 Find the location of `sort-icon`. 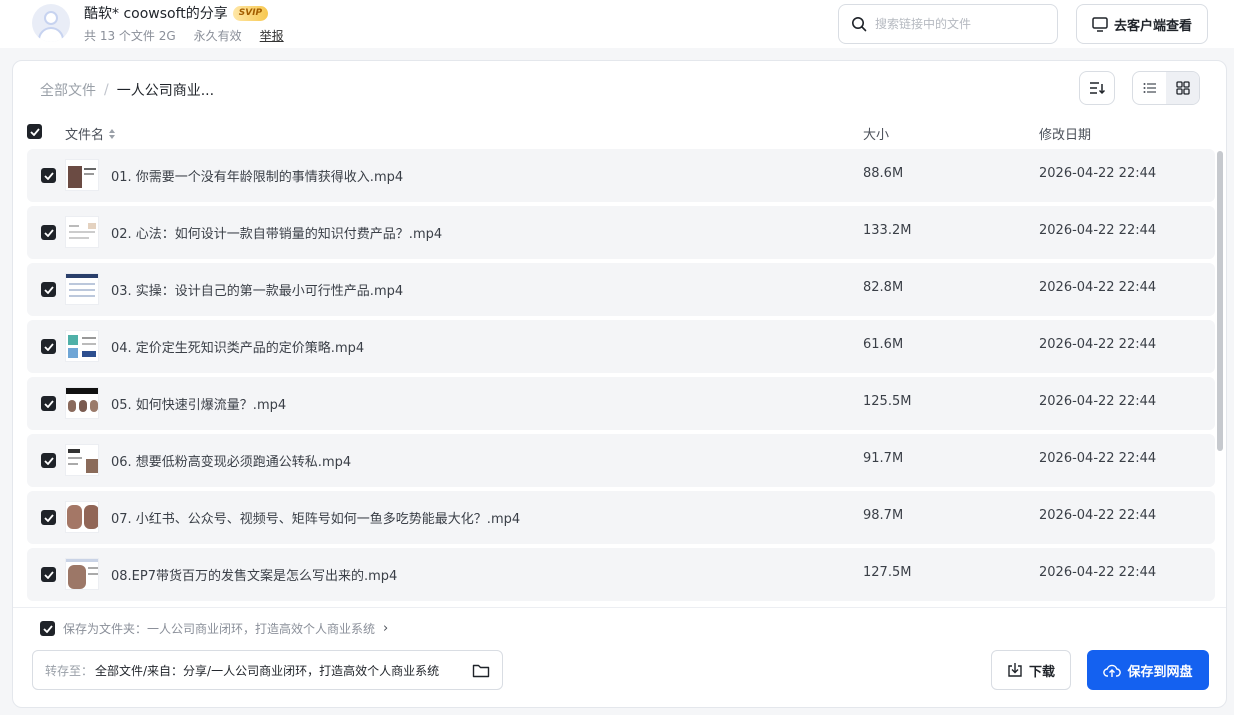

sort-icon is located at coordinates (1097, 88).